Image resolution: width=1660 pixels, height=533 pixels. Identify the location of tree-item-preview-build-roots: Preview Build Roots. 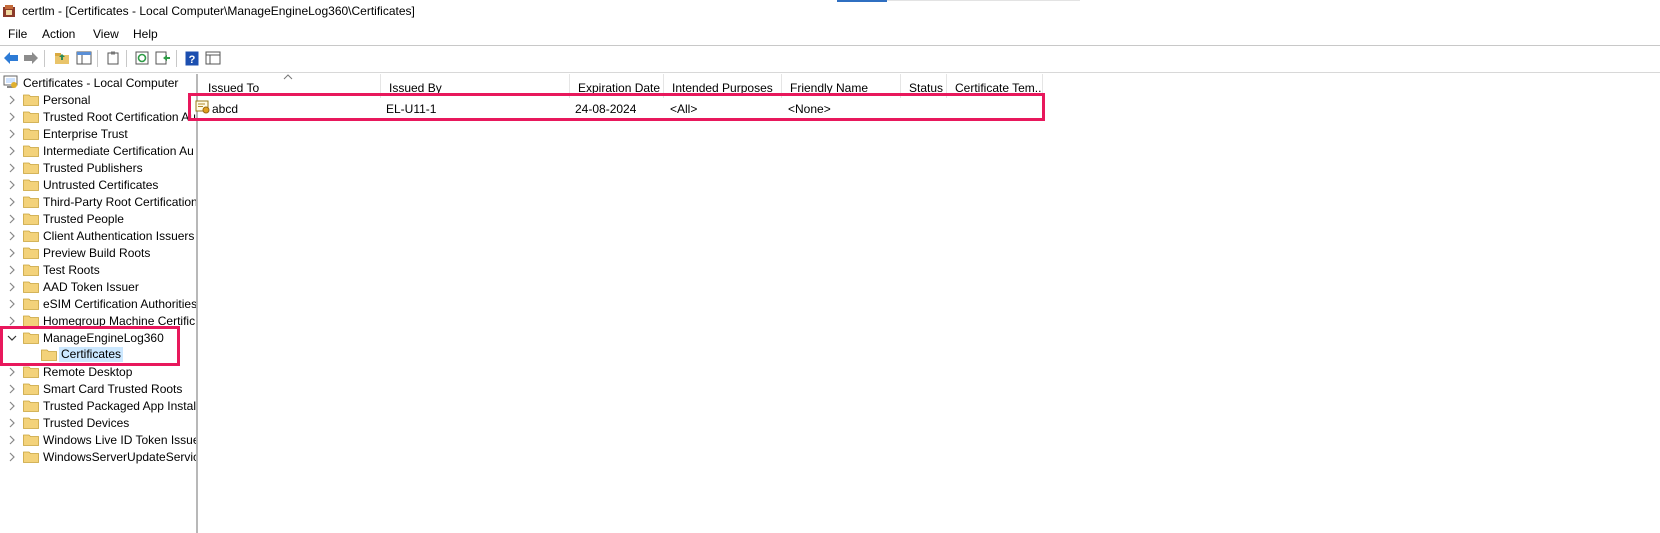
(98, 253).